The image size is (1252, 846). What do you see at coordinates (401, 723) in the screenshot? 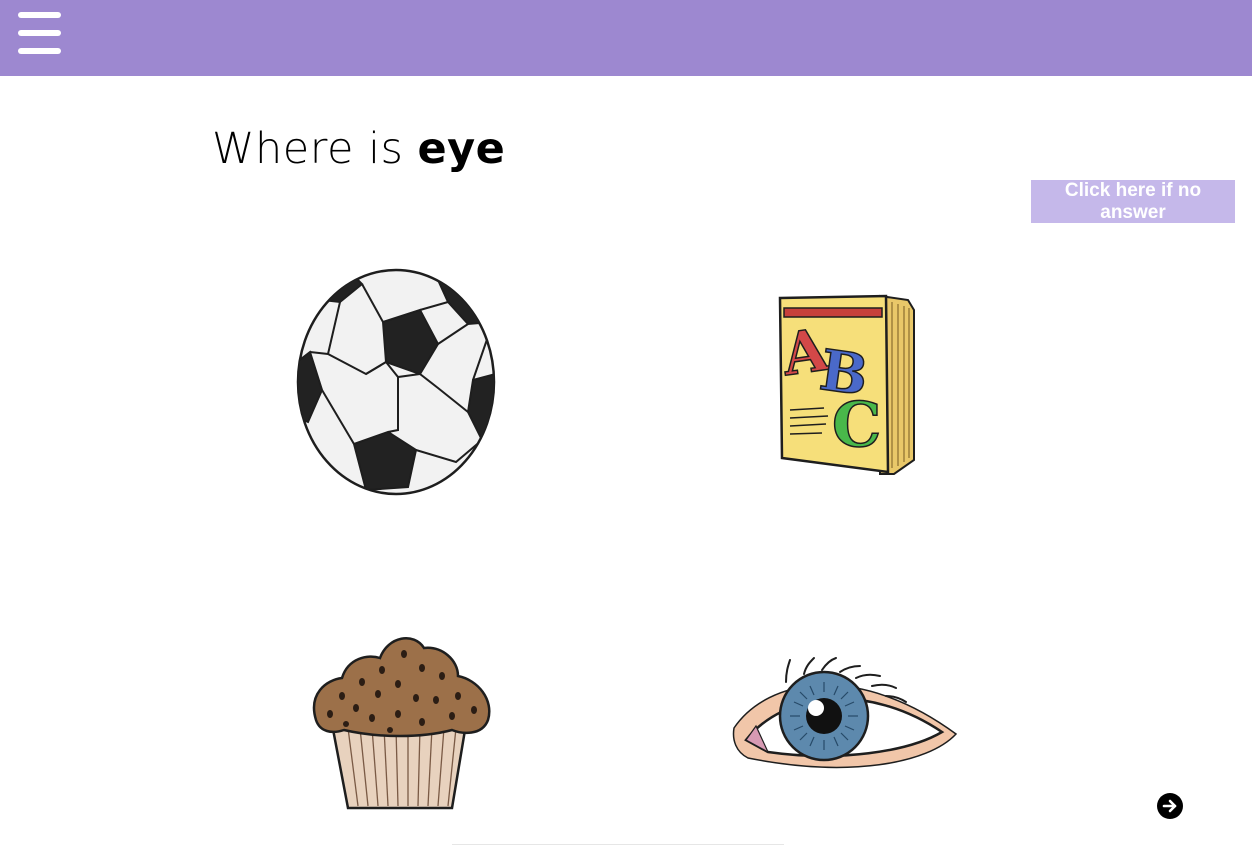
I see `muffin-image` at bounding box center [401, 723].